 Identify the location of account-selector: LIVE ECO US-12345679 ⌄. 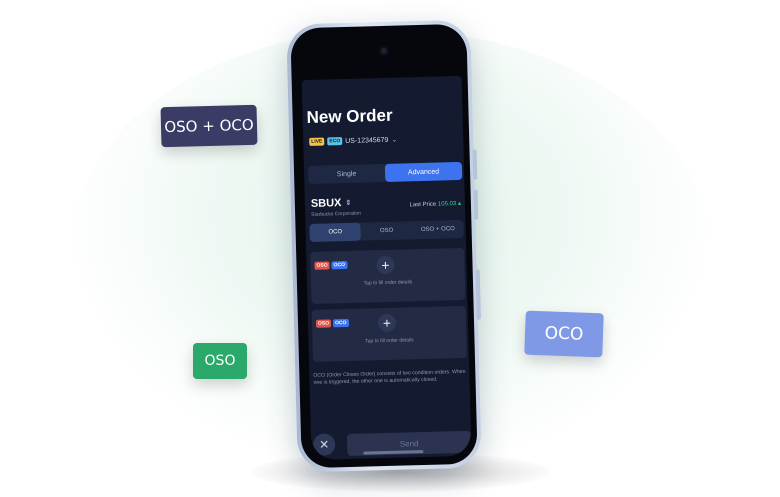
(353, 141).